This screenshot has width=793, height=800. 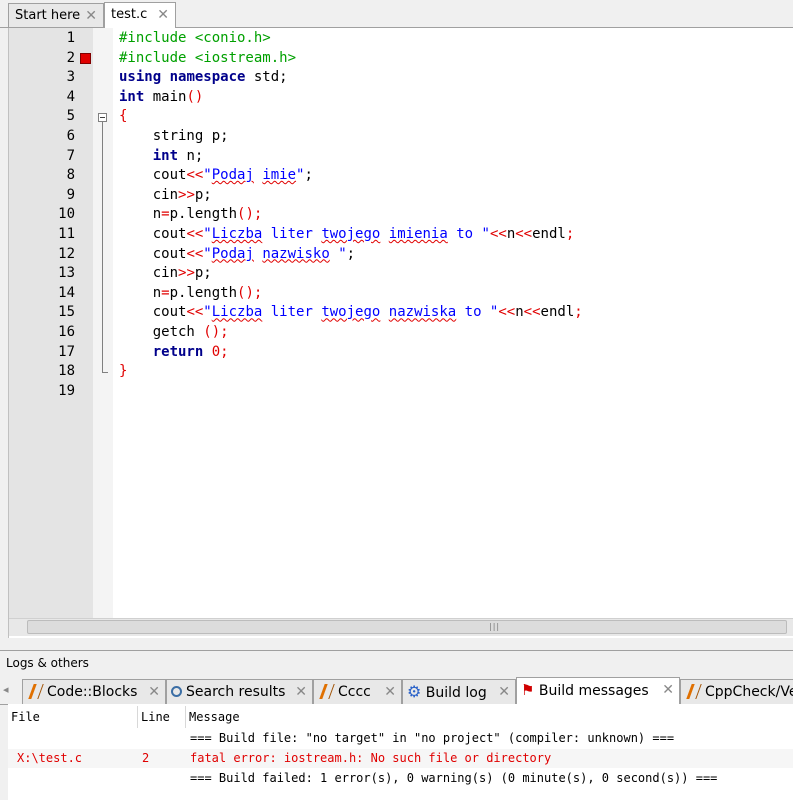 I want to click on code-line-1: #include <conio.h>, so click(x=195, y=38).